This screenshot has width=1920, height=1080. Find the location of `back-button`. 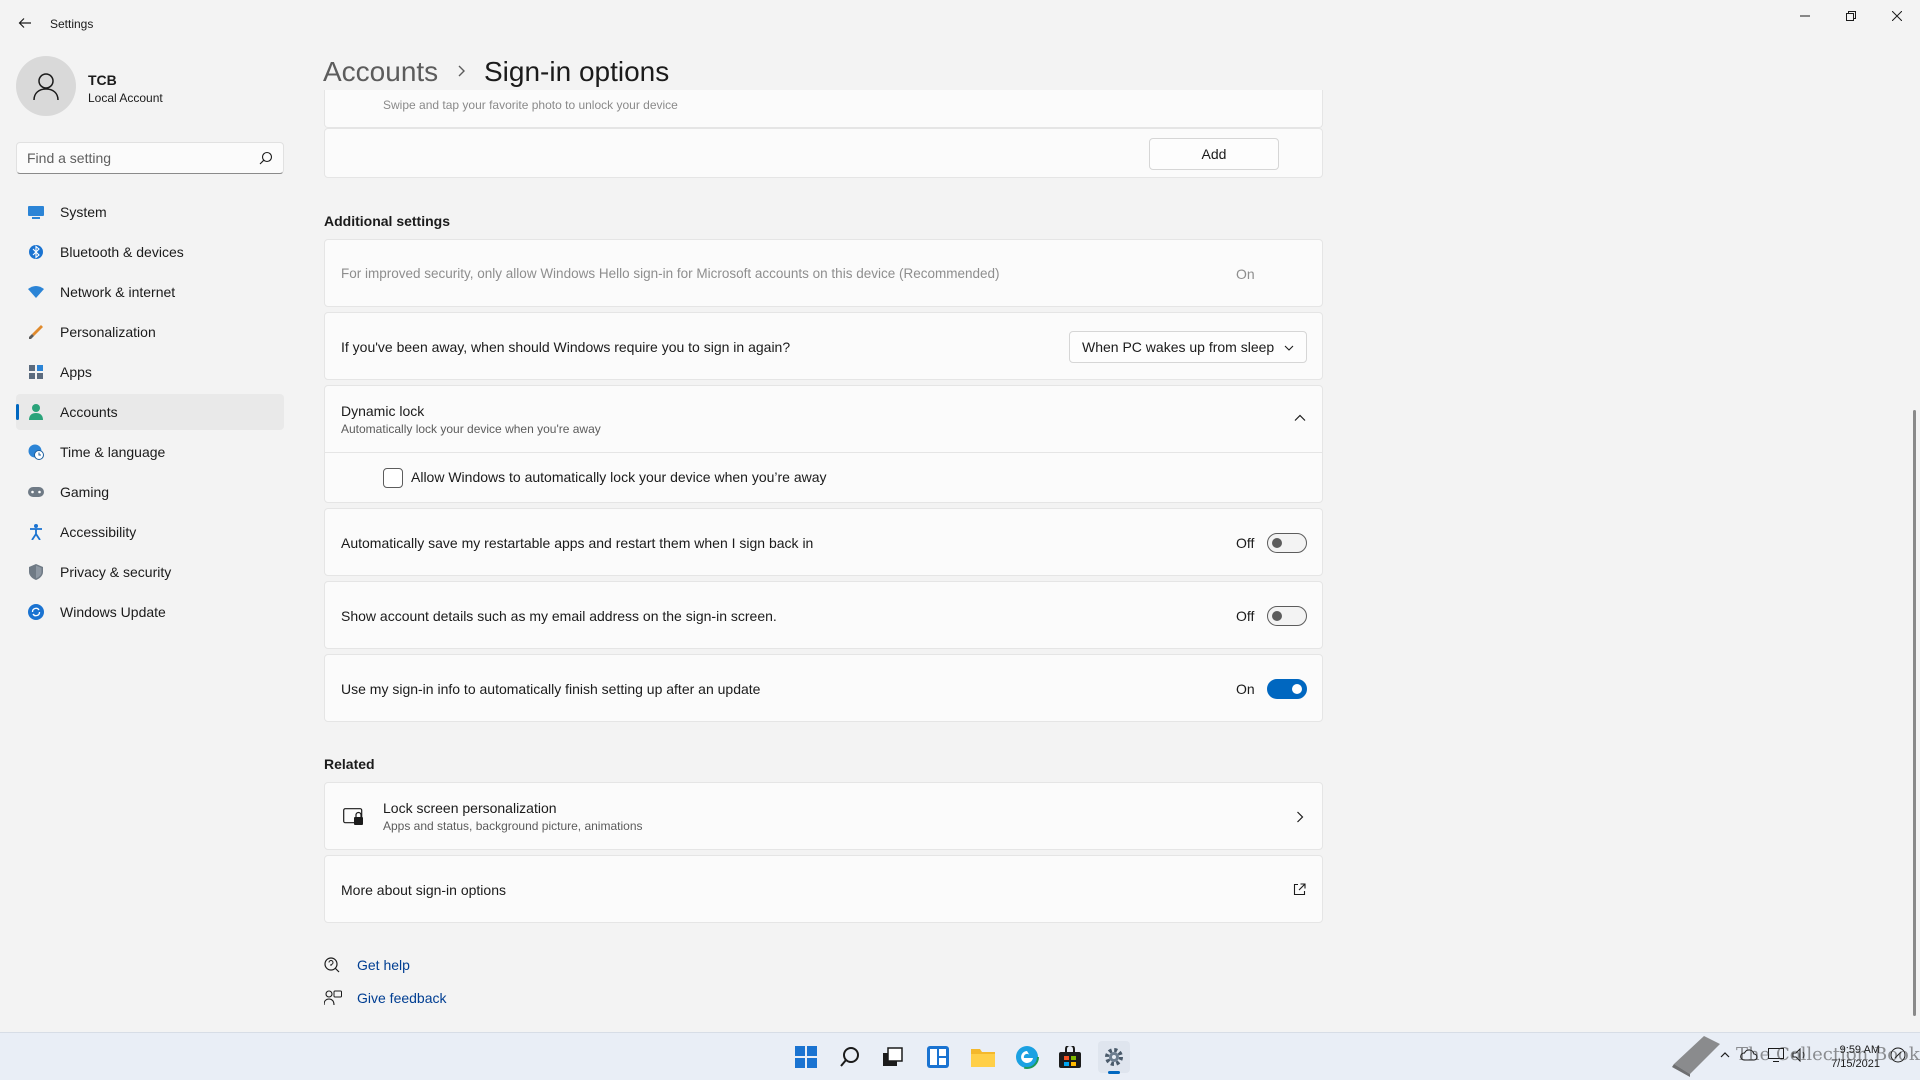

back-button is located at coordinates (25, 23).